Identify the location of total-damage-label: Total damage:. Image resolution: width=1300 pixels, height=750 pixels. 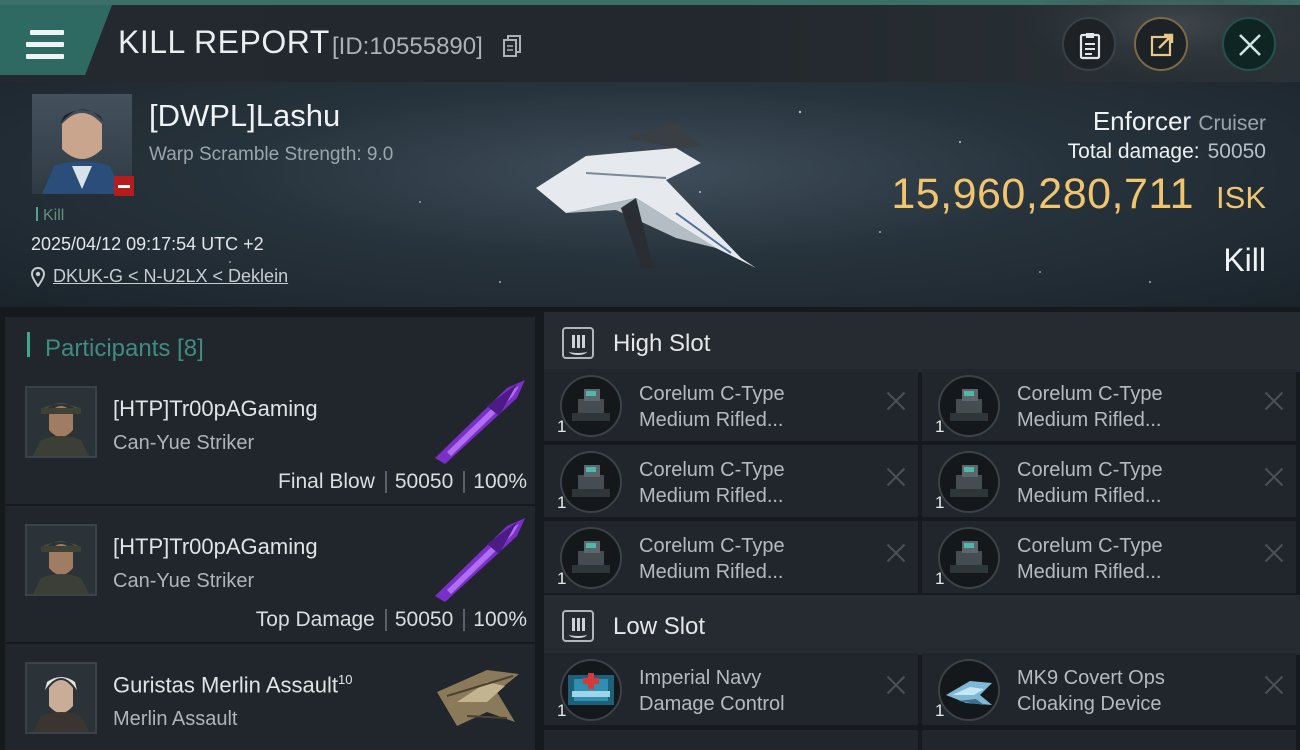
(1133, 151).